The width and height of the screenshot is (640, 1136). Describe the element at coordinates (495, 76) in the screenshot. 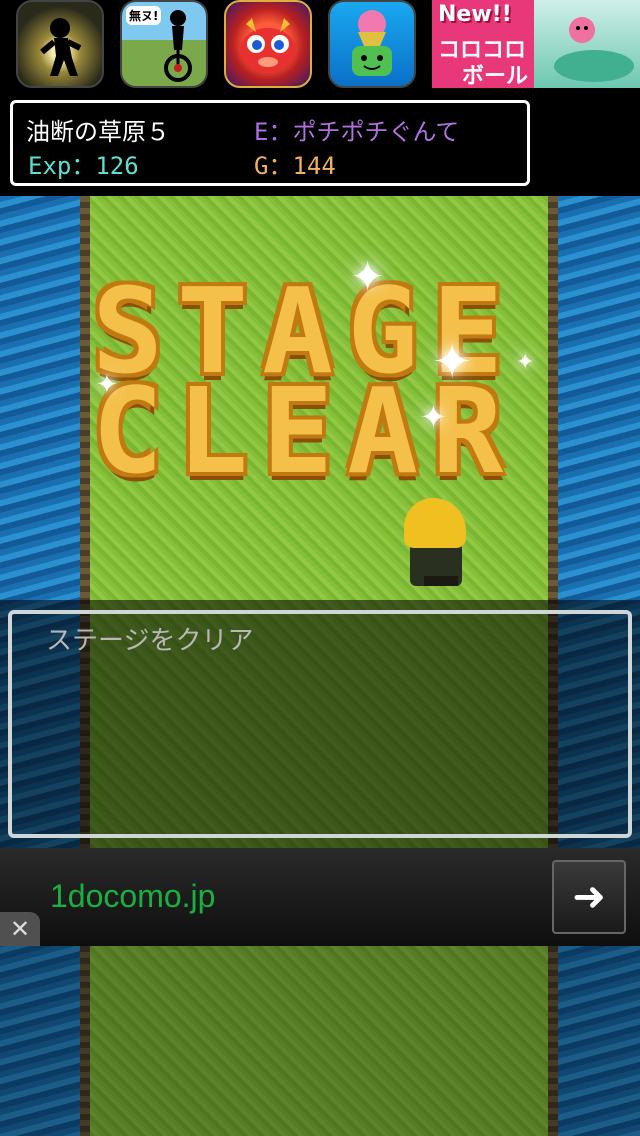

I see `ad-title-line2: ボール` at that location.